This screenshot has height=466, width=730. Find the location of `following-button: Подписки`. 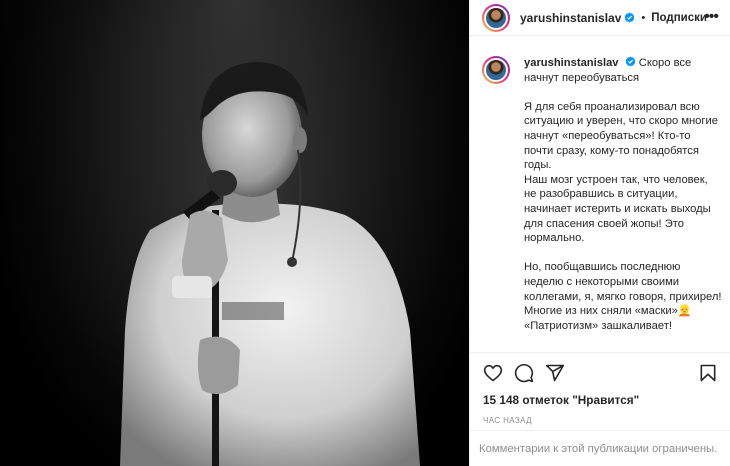

following-button: Подписки is located at coordinates (679, 18).